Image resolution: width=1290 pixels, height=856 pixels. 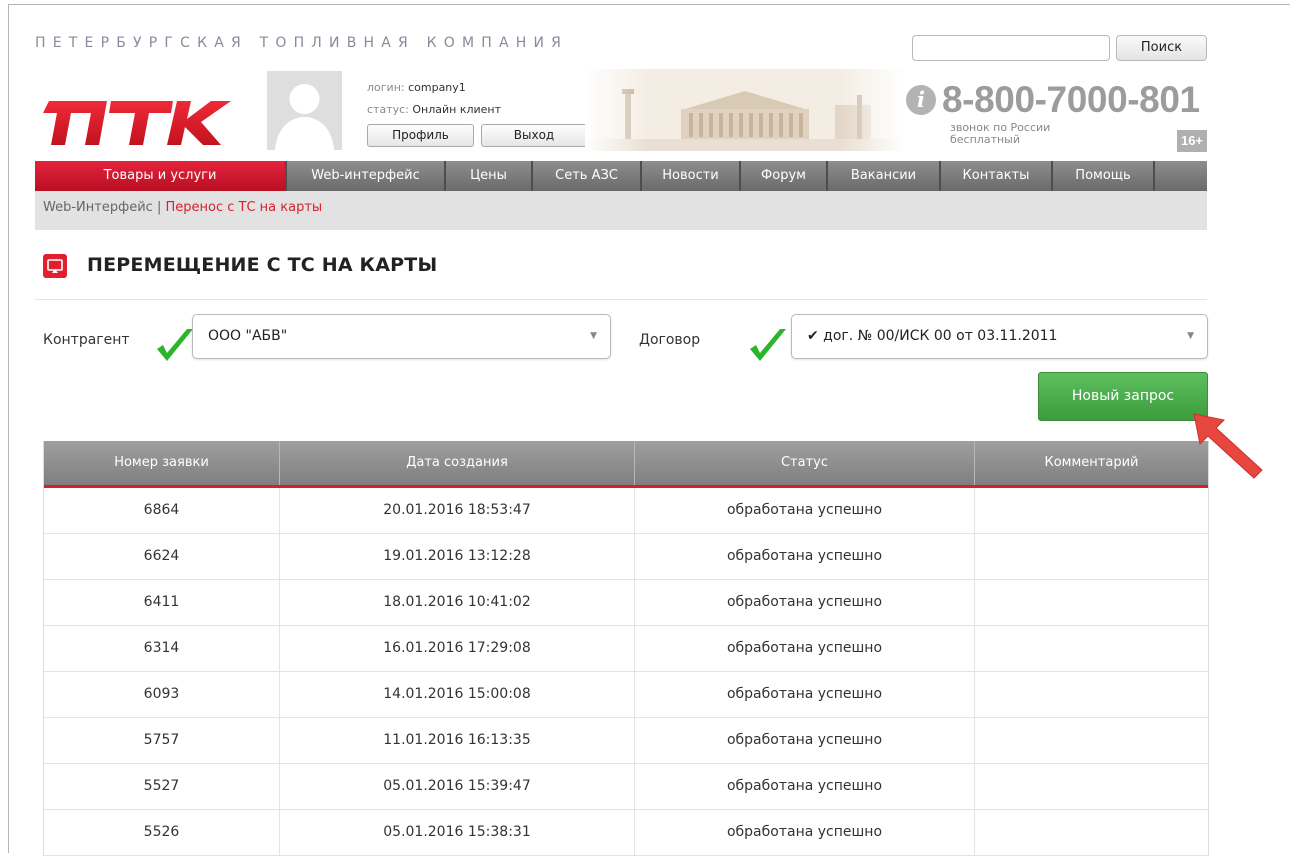 What do you see at coordinates (489, 176) in the screenshot?
I see `nav-item-prices: Цены` at bounding box center [489, 176].